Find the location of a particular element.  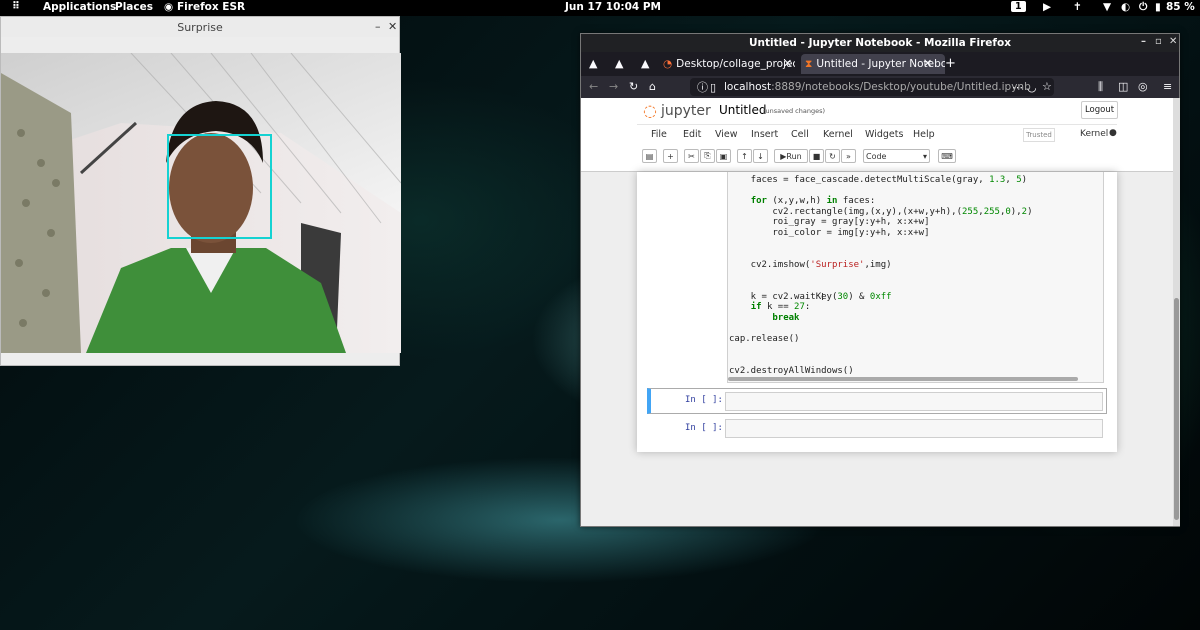

scrollbar-thumb is located at coordinates (1176, 409).